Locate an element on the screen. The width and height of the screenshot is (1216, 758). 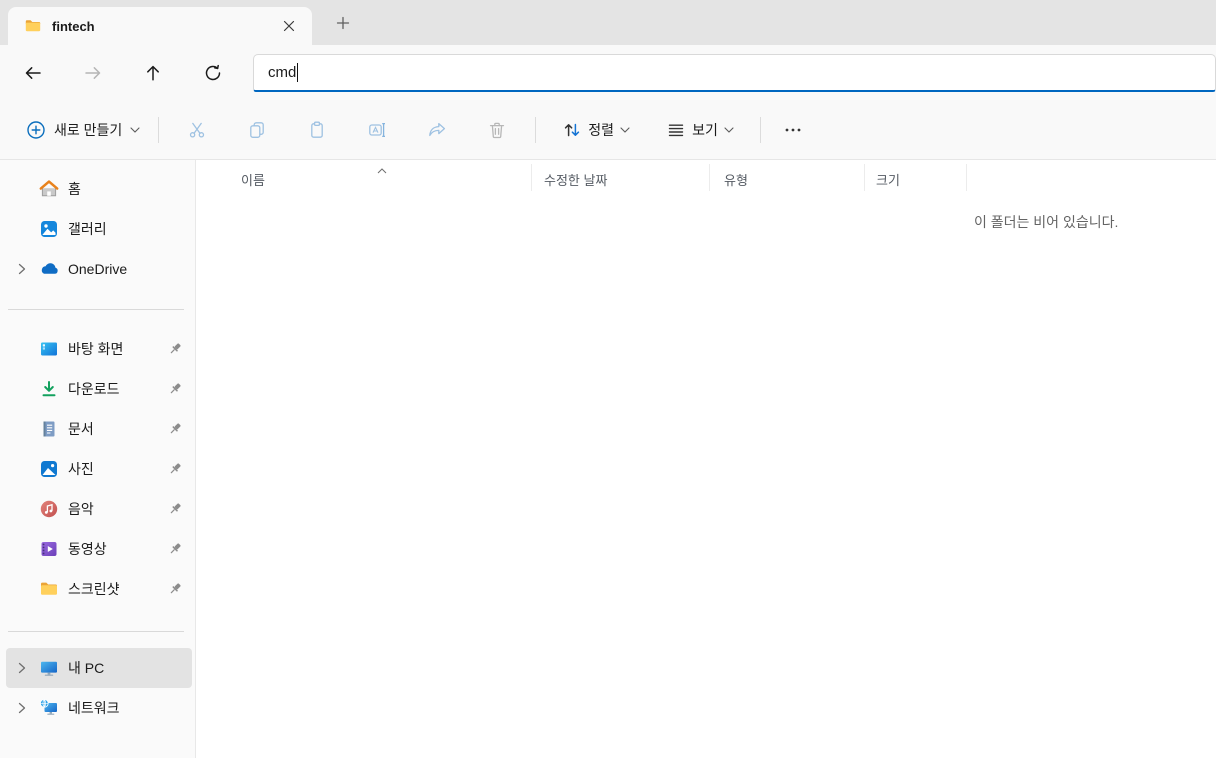
up-button is located at coordinates (153, 73).